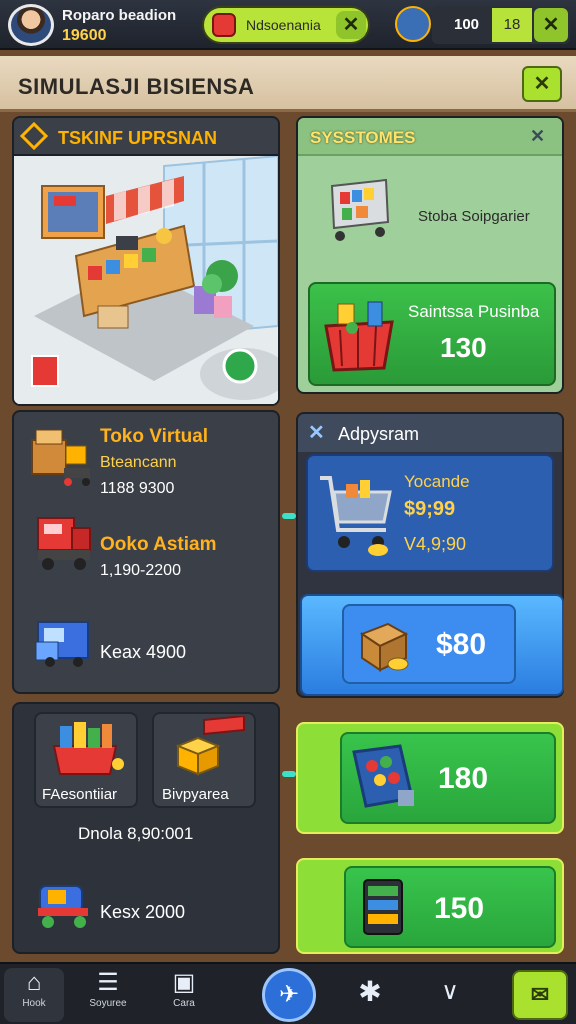 This screenshot has width=576, height=1024. I want to click on nav-confirm-button: ✉, so click(540, 995).